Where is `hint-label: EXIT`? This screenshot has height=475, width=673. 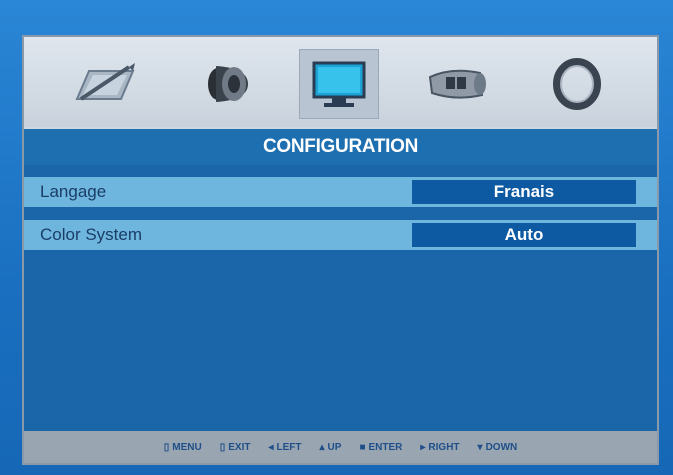
hint-label: EXIT is located at coordinates (239, 447).